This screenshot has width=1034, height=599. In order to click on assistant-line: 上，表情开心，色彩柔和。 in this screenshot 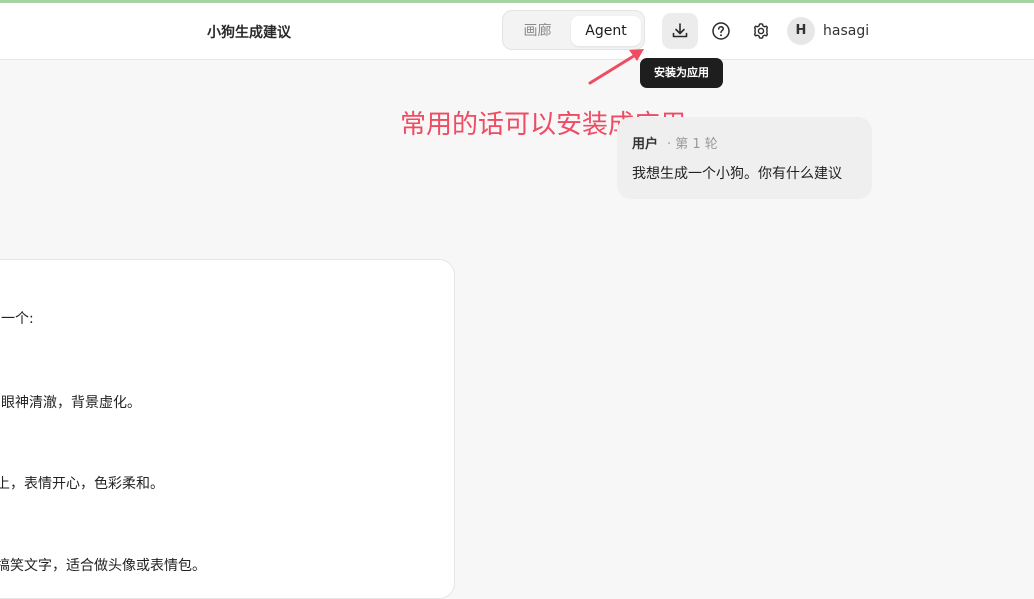, I will do `click(82, 484)`.